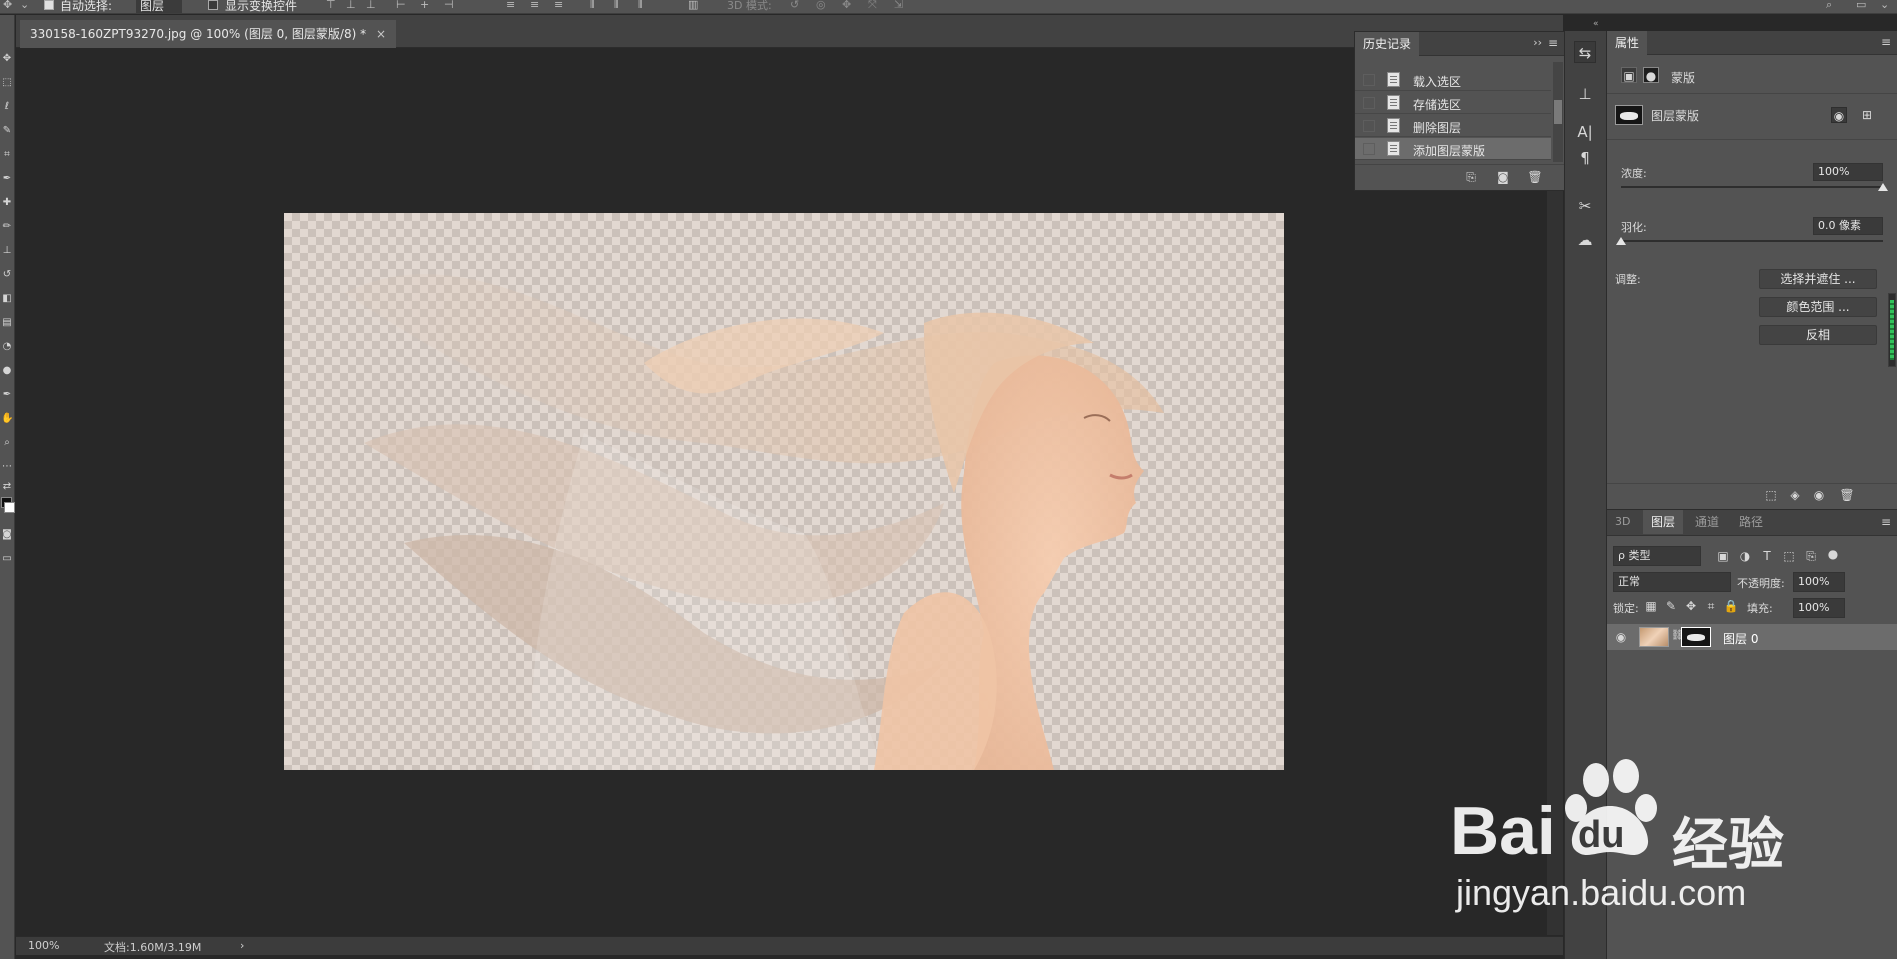 Image resolution: width=1897 pixels, height=959 pixels. I want to click on density-field: 100%, so click(1848, 172).